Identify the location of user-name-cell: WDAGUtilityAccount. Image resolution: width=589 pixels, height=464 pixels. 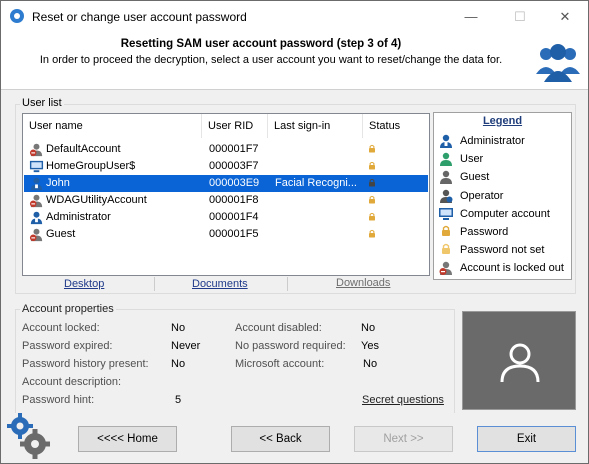
(96, 200).